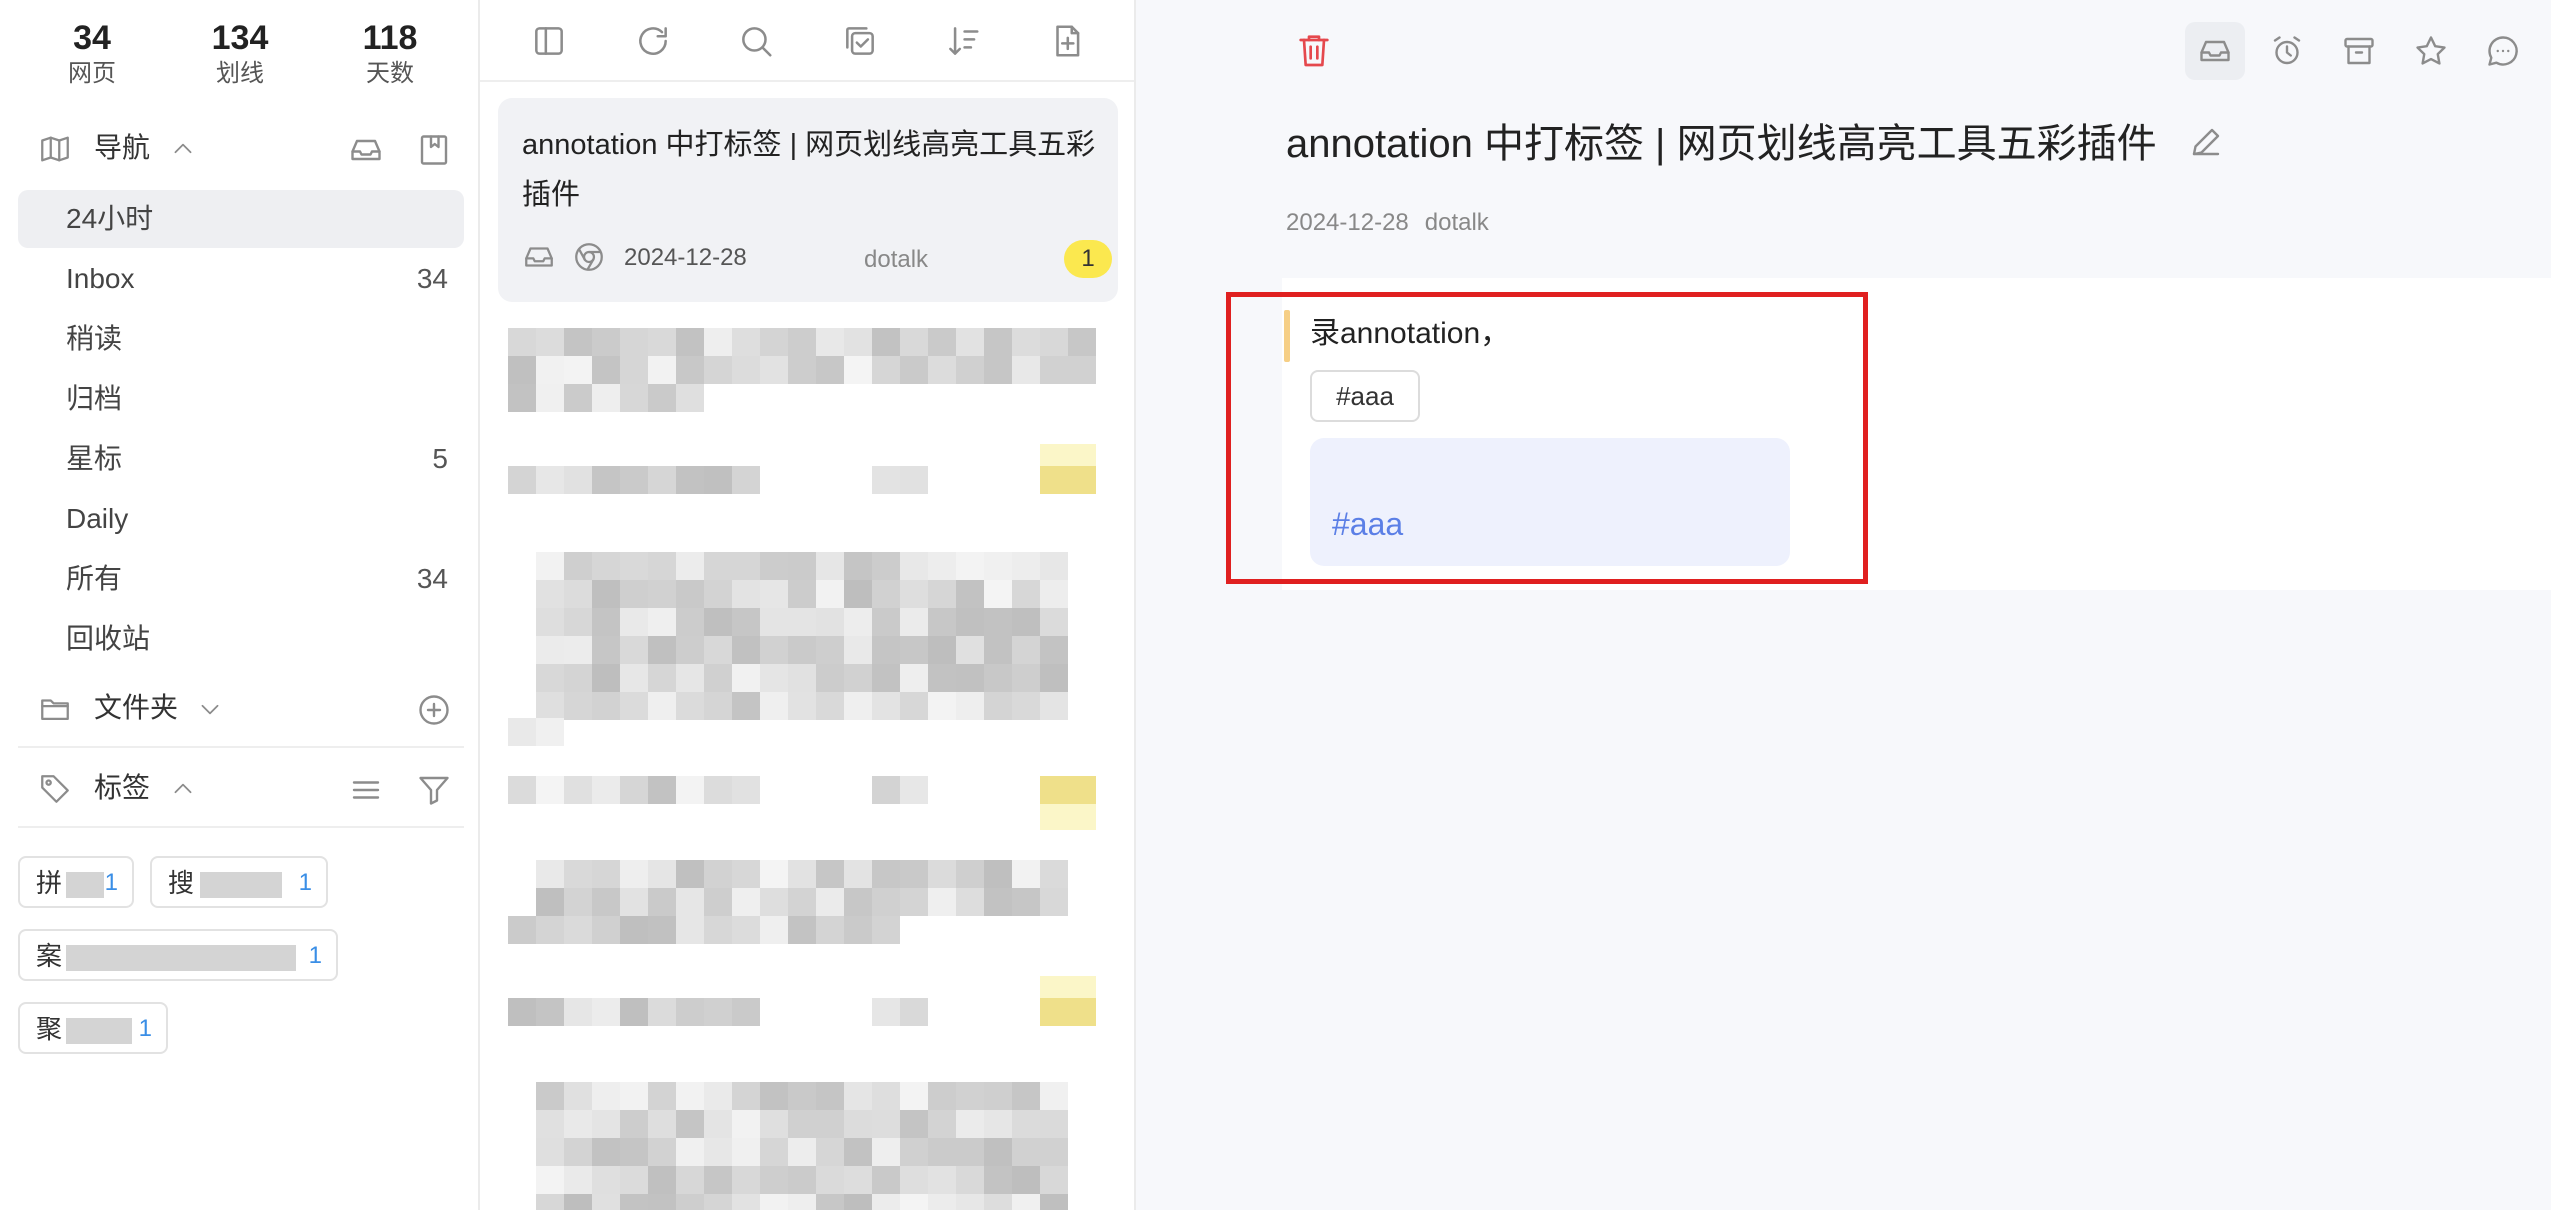  I want to click on chrome-icon, so click(589, 257).